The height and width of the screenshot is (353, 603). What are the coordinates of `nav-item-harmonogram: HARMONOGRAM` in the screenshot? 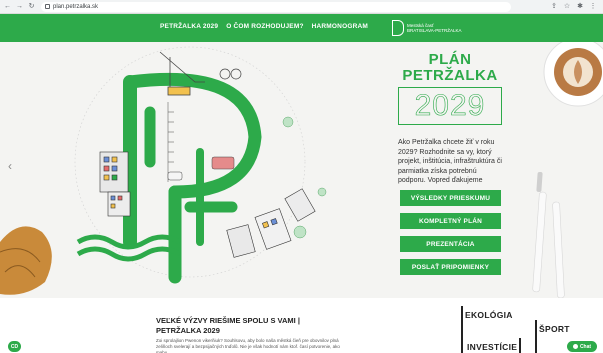 It's located at (340, 26).